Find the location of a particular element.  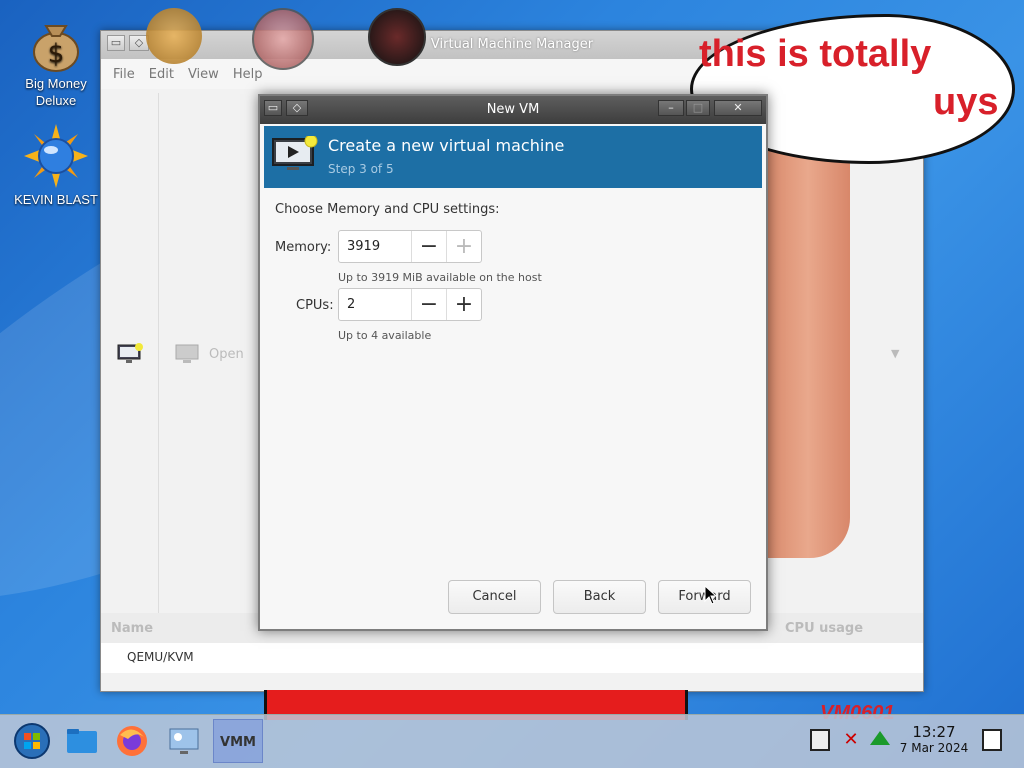

notifications-icon is located at coordinates (992, 740).